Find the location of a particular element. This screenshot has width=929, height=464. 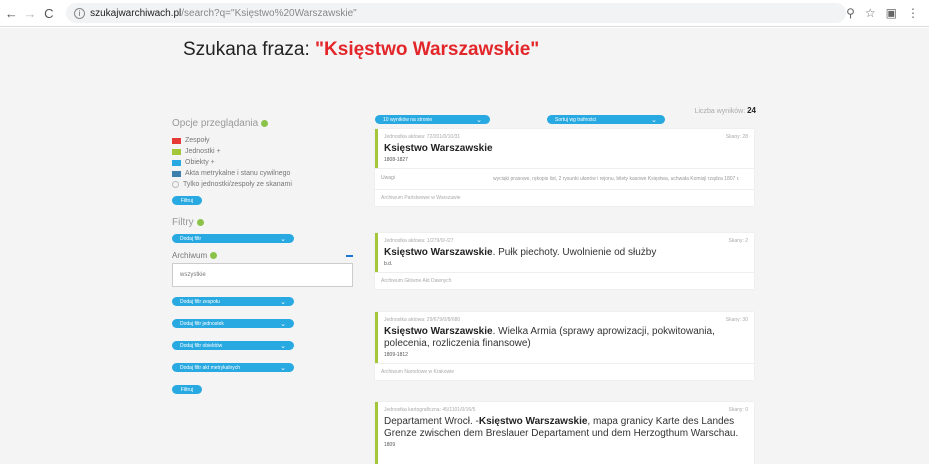

per-page-dropdown: 10 wyników na stronie ⌄ is located at coordinates (432, 119).